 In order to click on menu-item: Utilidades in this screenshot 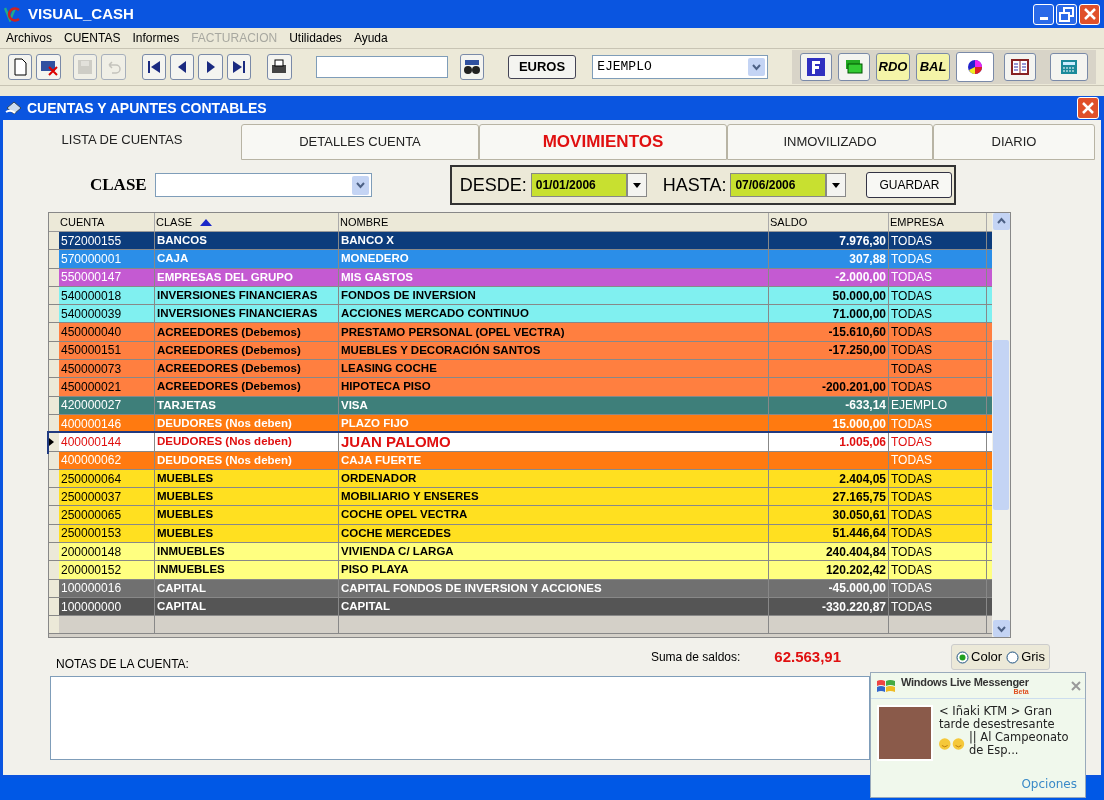, I will do `click(315, 38)`.